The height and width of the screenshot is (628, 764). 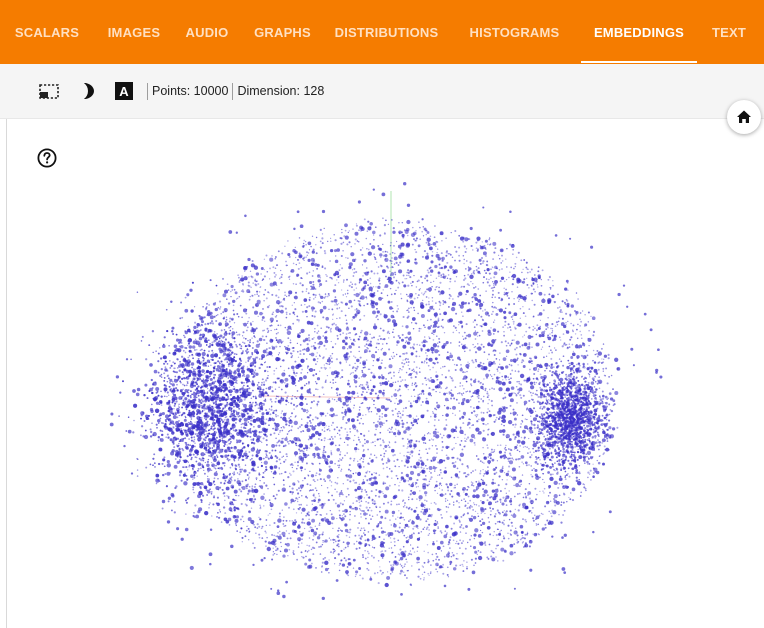 I want to click on tab-histograms: HISTOGRAMS, so click(x=514, y=32).